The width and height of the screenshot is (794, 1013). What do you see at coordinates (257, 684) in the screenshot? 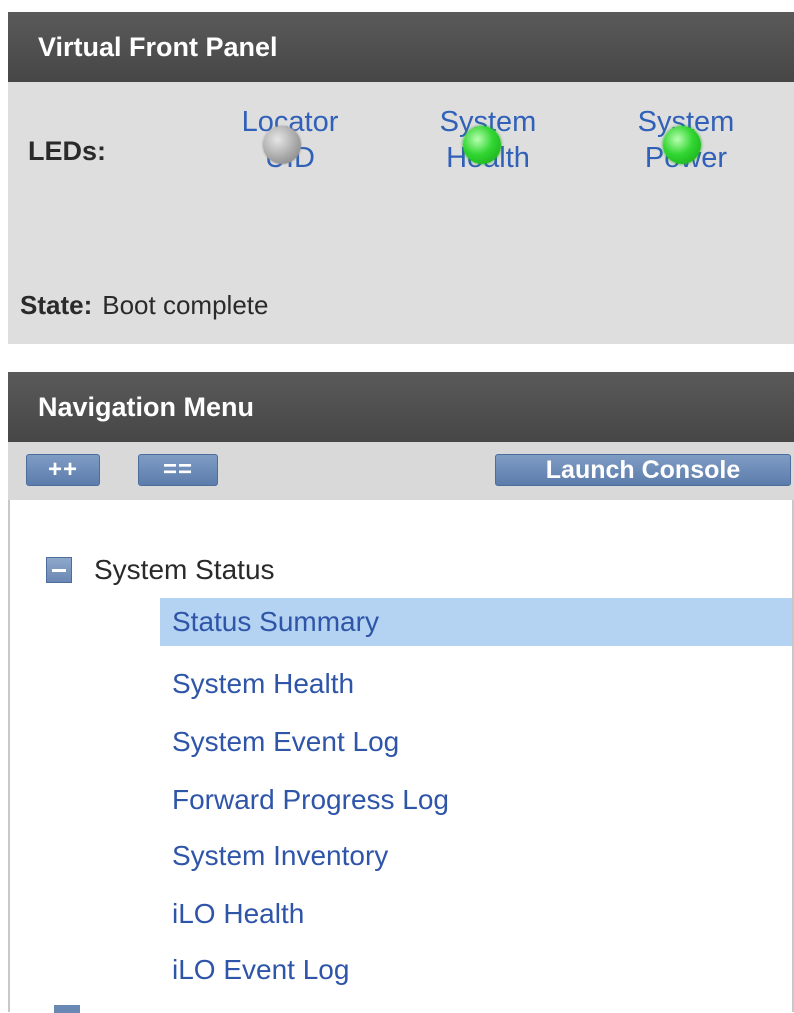
I see `nav-item-system-health: System Health` at bounding box center [257, 684].